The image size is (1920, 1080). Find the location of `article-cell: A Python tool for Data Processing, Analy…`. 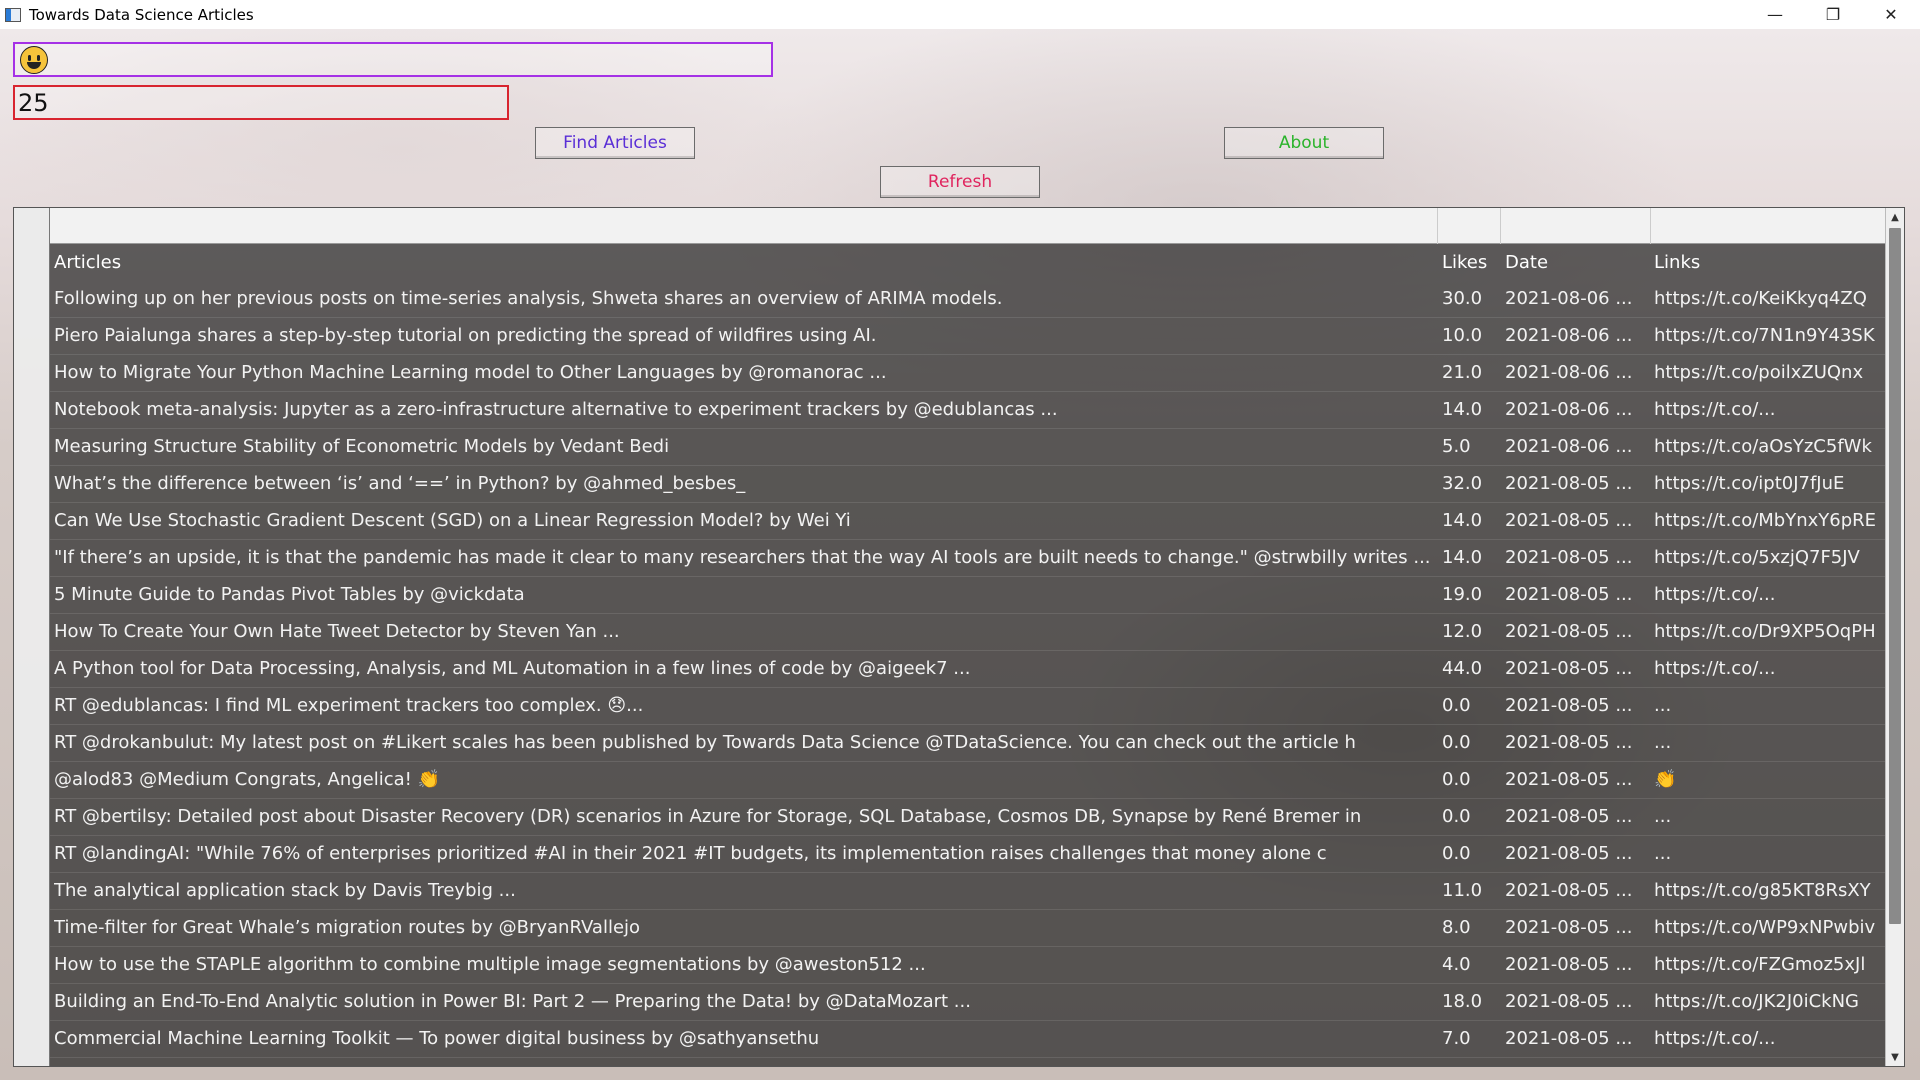

article-cell: A Python tool for Data Processing, Analy… is located at coordinates (744, 668).